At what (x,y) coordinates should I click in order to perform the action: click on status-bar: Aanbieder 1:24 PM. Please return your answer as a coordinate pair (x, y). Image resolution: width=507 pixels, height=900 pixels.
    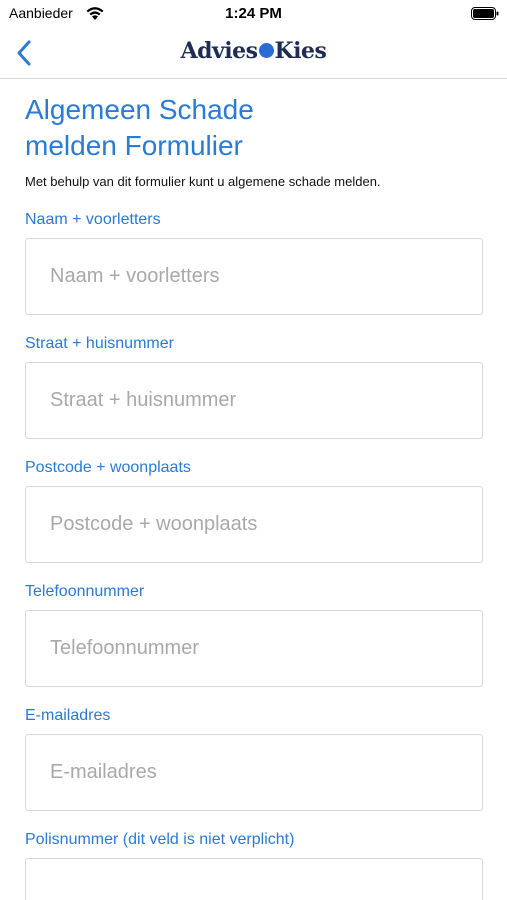
    Looking at the image, I should click on (253, 14).